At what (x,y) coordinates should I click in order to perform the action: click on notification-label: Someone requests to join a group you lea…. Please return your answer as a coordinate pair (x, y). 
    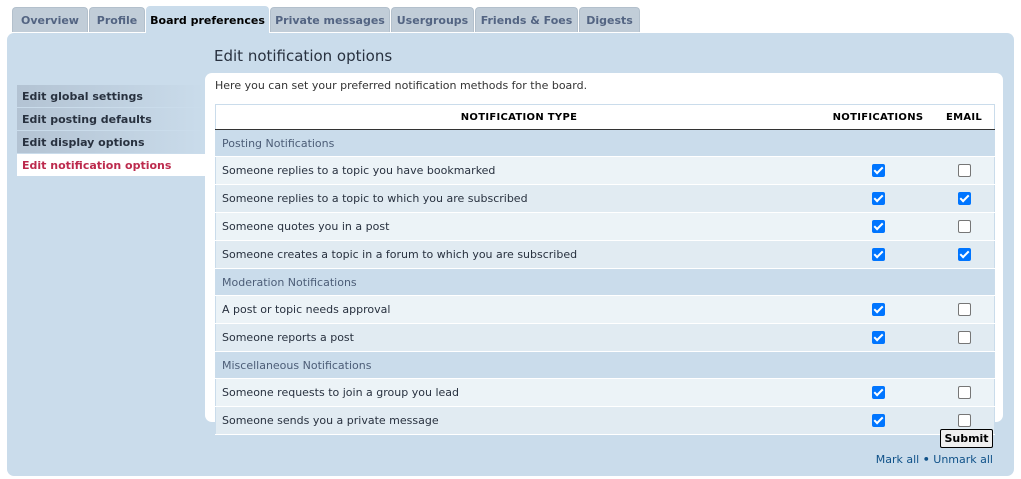
    Looking at the image, I should click on (518, 392).